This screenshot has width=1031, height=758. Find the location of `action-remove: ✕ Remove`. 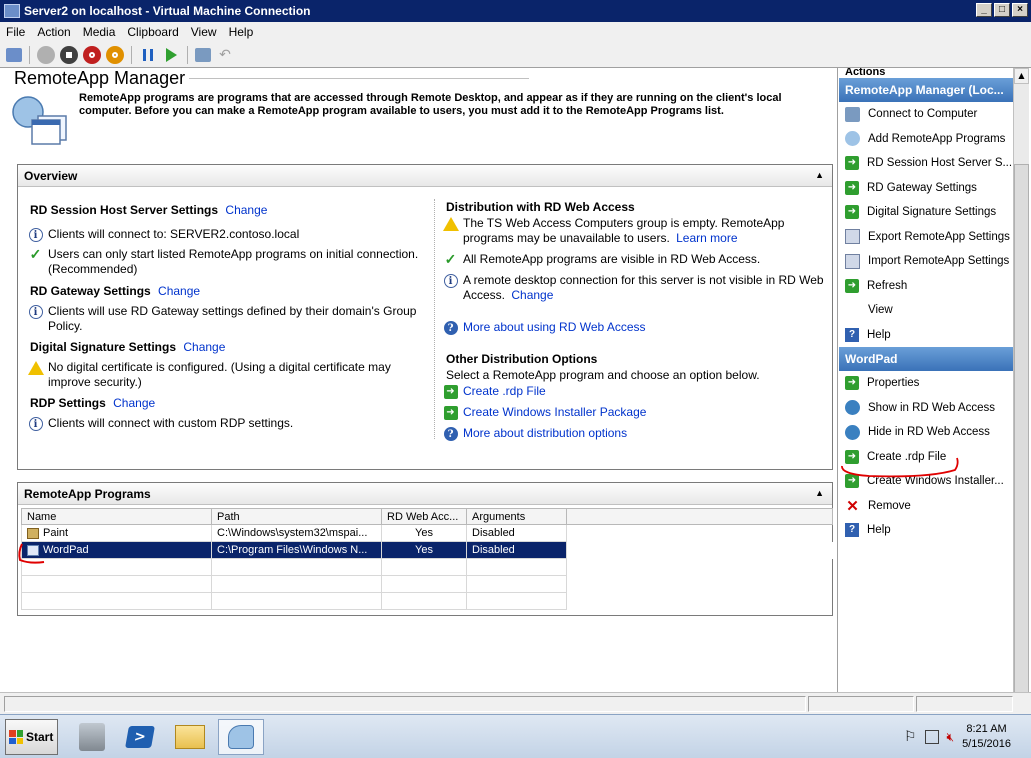

action-remove: ✕ Remove is located at coordinates (926, 506).